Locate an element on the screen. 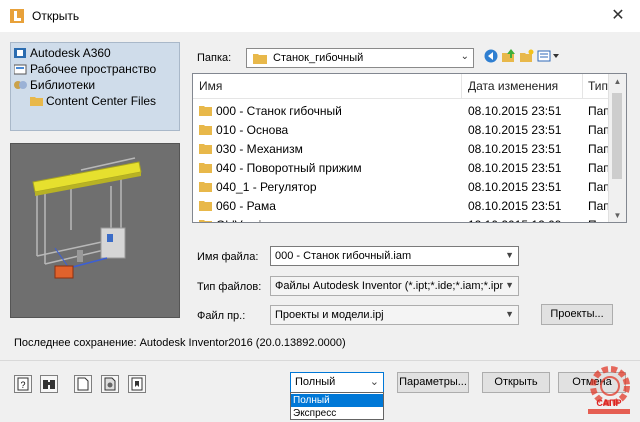 This screenshot has height=422, width=640. sapr-watermark-logo: САПР is located at coordinates (609, 390).